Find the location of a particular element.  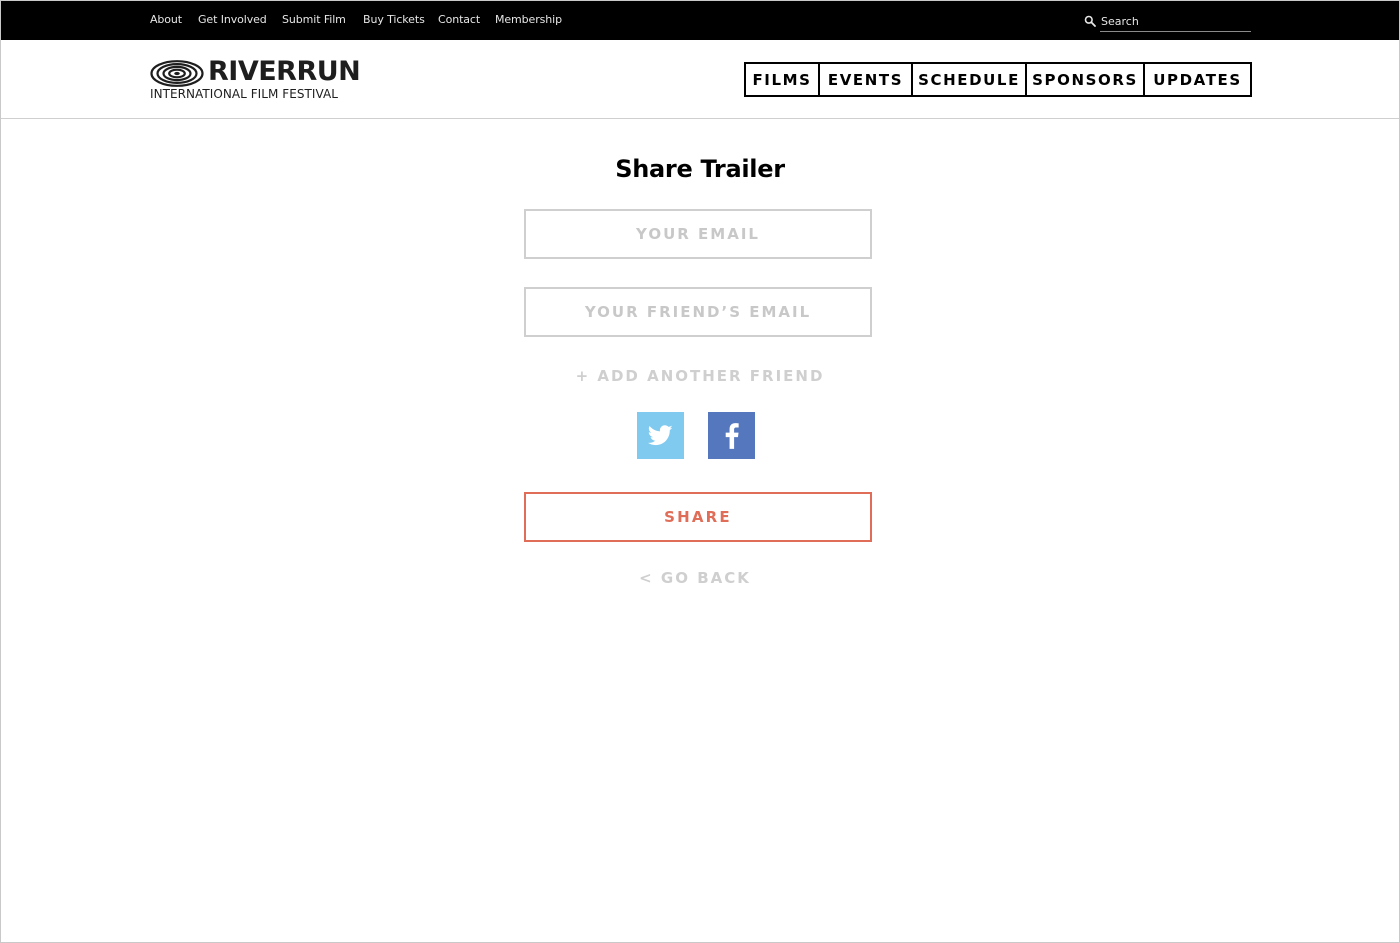

riverrun-logo: RIVERRUN INTERNATIONAL FILM FESTIVAL is located at coordinates (266, 80).